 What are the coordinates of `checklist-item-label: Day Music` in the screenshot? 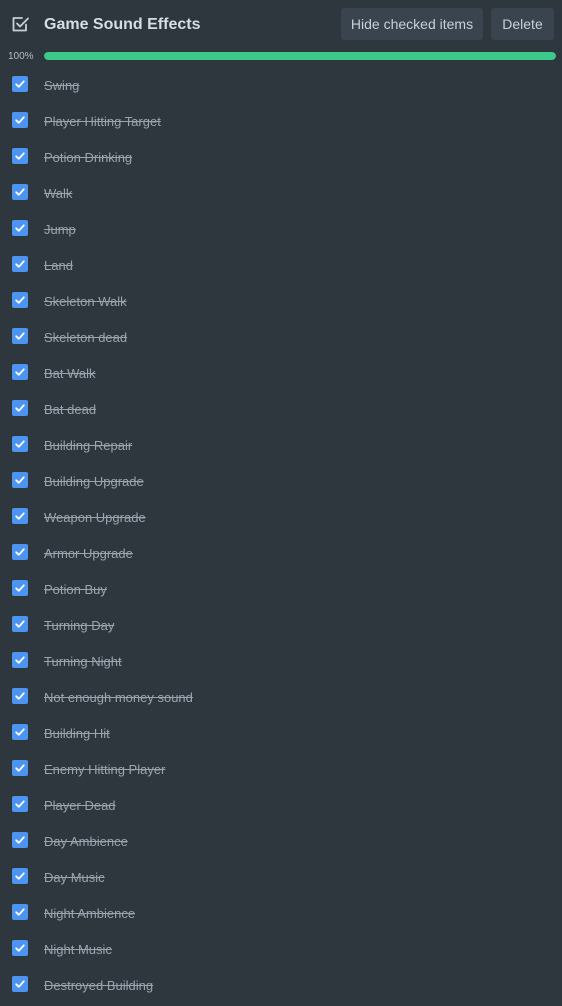 It's located at (74, 878).